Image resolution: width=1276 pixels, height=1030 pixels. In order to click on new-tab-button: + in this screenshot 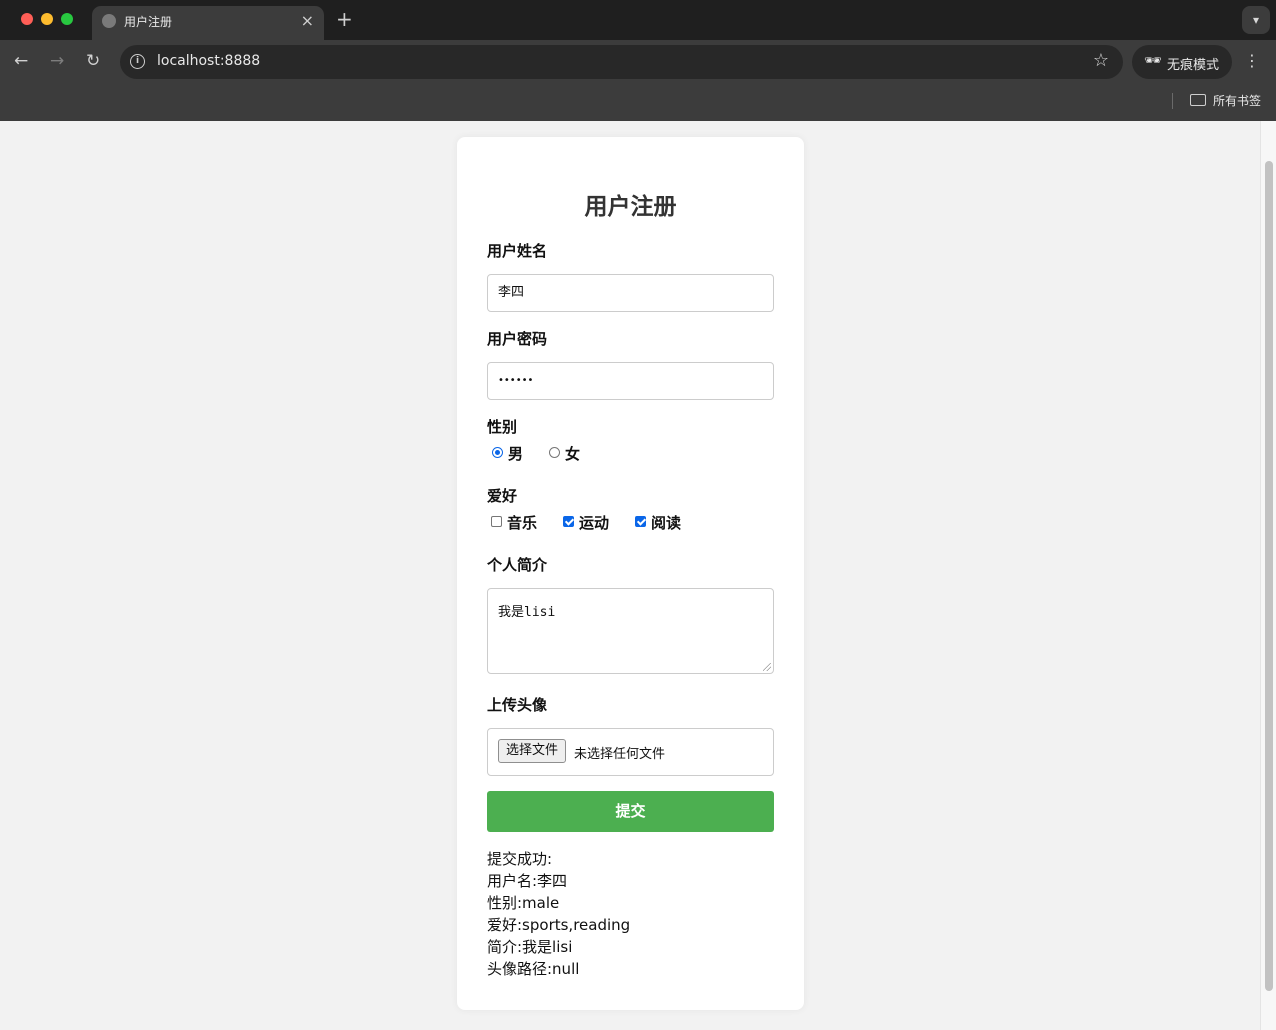, I will do `click(344, 19)`.